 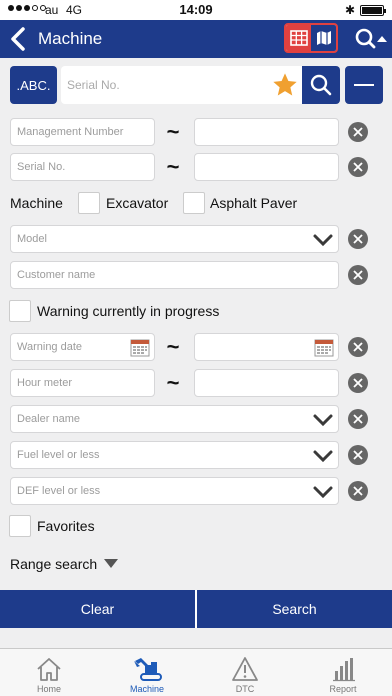 I want to click on tab-machine: Machine, so click(x=147, y=672).